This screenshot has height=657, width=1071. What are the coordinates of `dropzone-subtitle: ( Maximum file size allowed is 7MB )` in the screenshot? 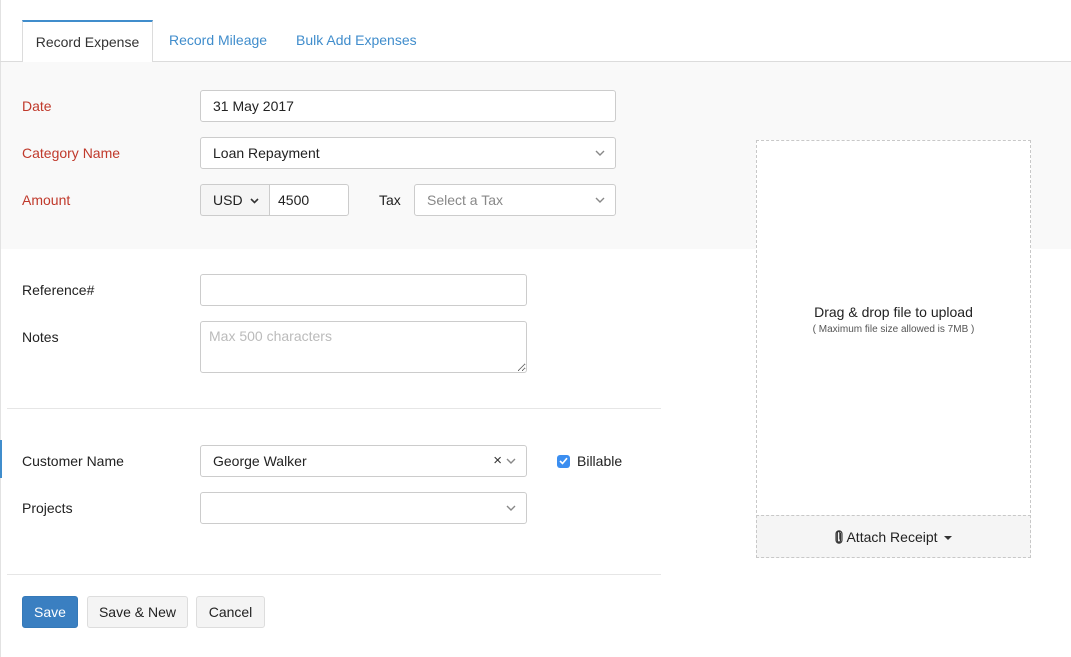 It's located at (893, 329).